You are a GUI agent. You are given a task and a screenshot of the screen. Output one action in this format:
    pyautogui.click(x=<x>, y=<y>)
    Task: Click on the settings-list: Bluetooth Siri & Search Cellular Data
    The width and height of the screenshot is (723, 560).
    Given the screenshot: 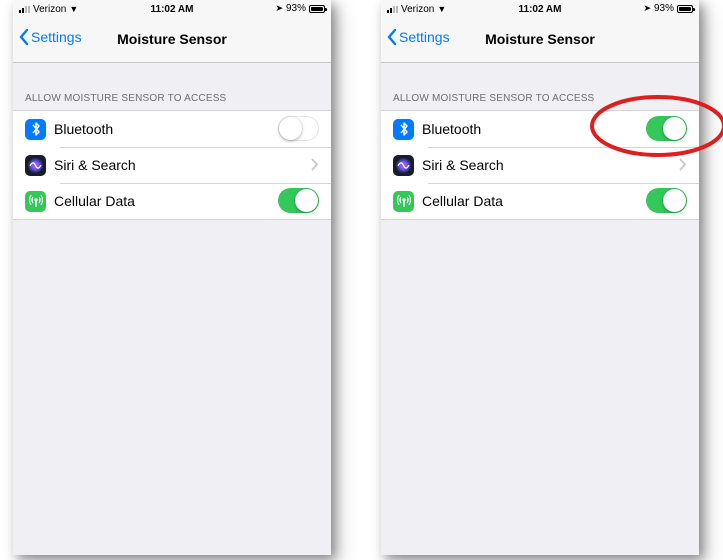 What is the action you would take?
    pyautogui.click(x=172, y=165)
    